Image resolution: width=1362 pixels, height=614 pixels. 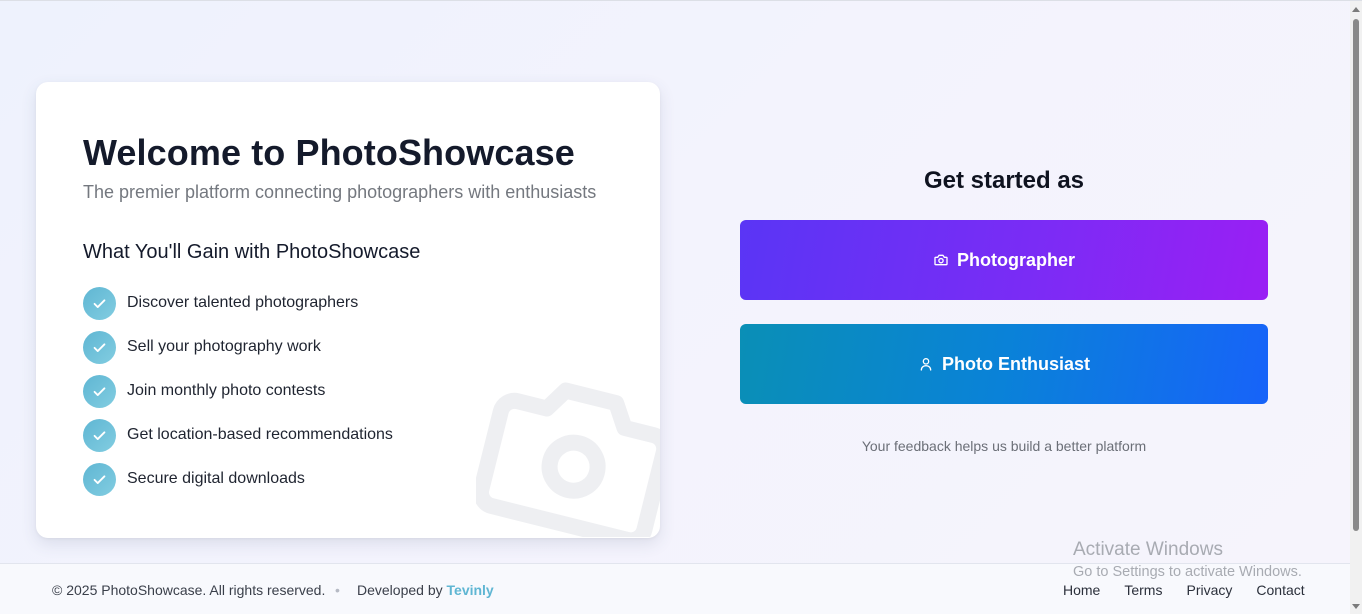 I want to click on scroll-up-arrow-icon, so click(x=1356, y=9).